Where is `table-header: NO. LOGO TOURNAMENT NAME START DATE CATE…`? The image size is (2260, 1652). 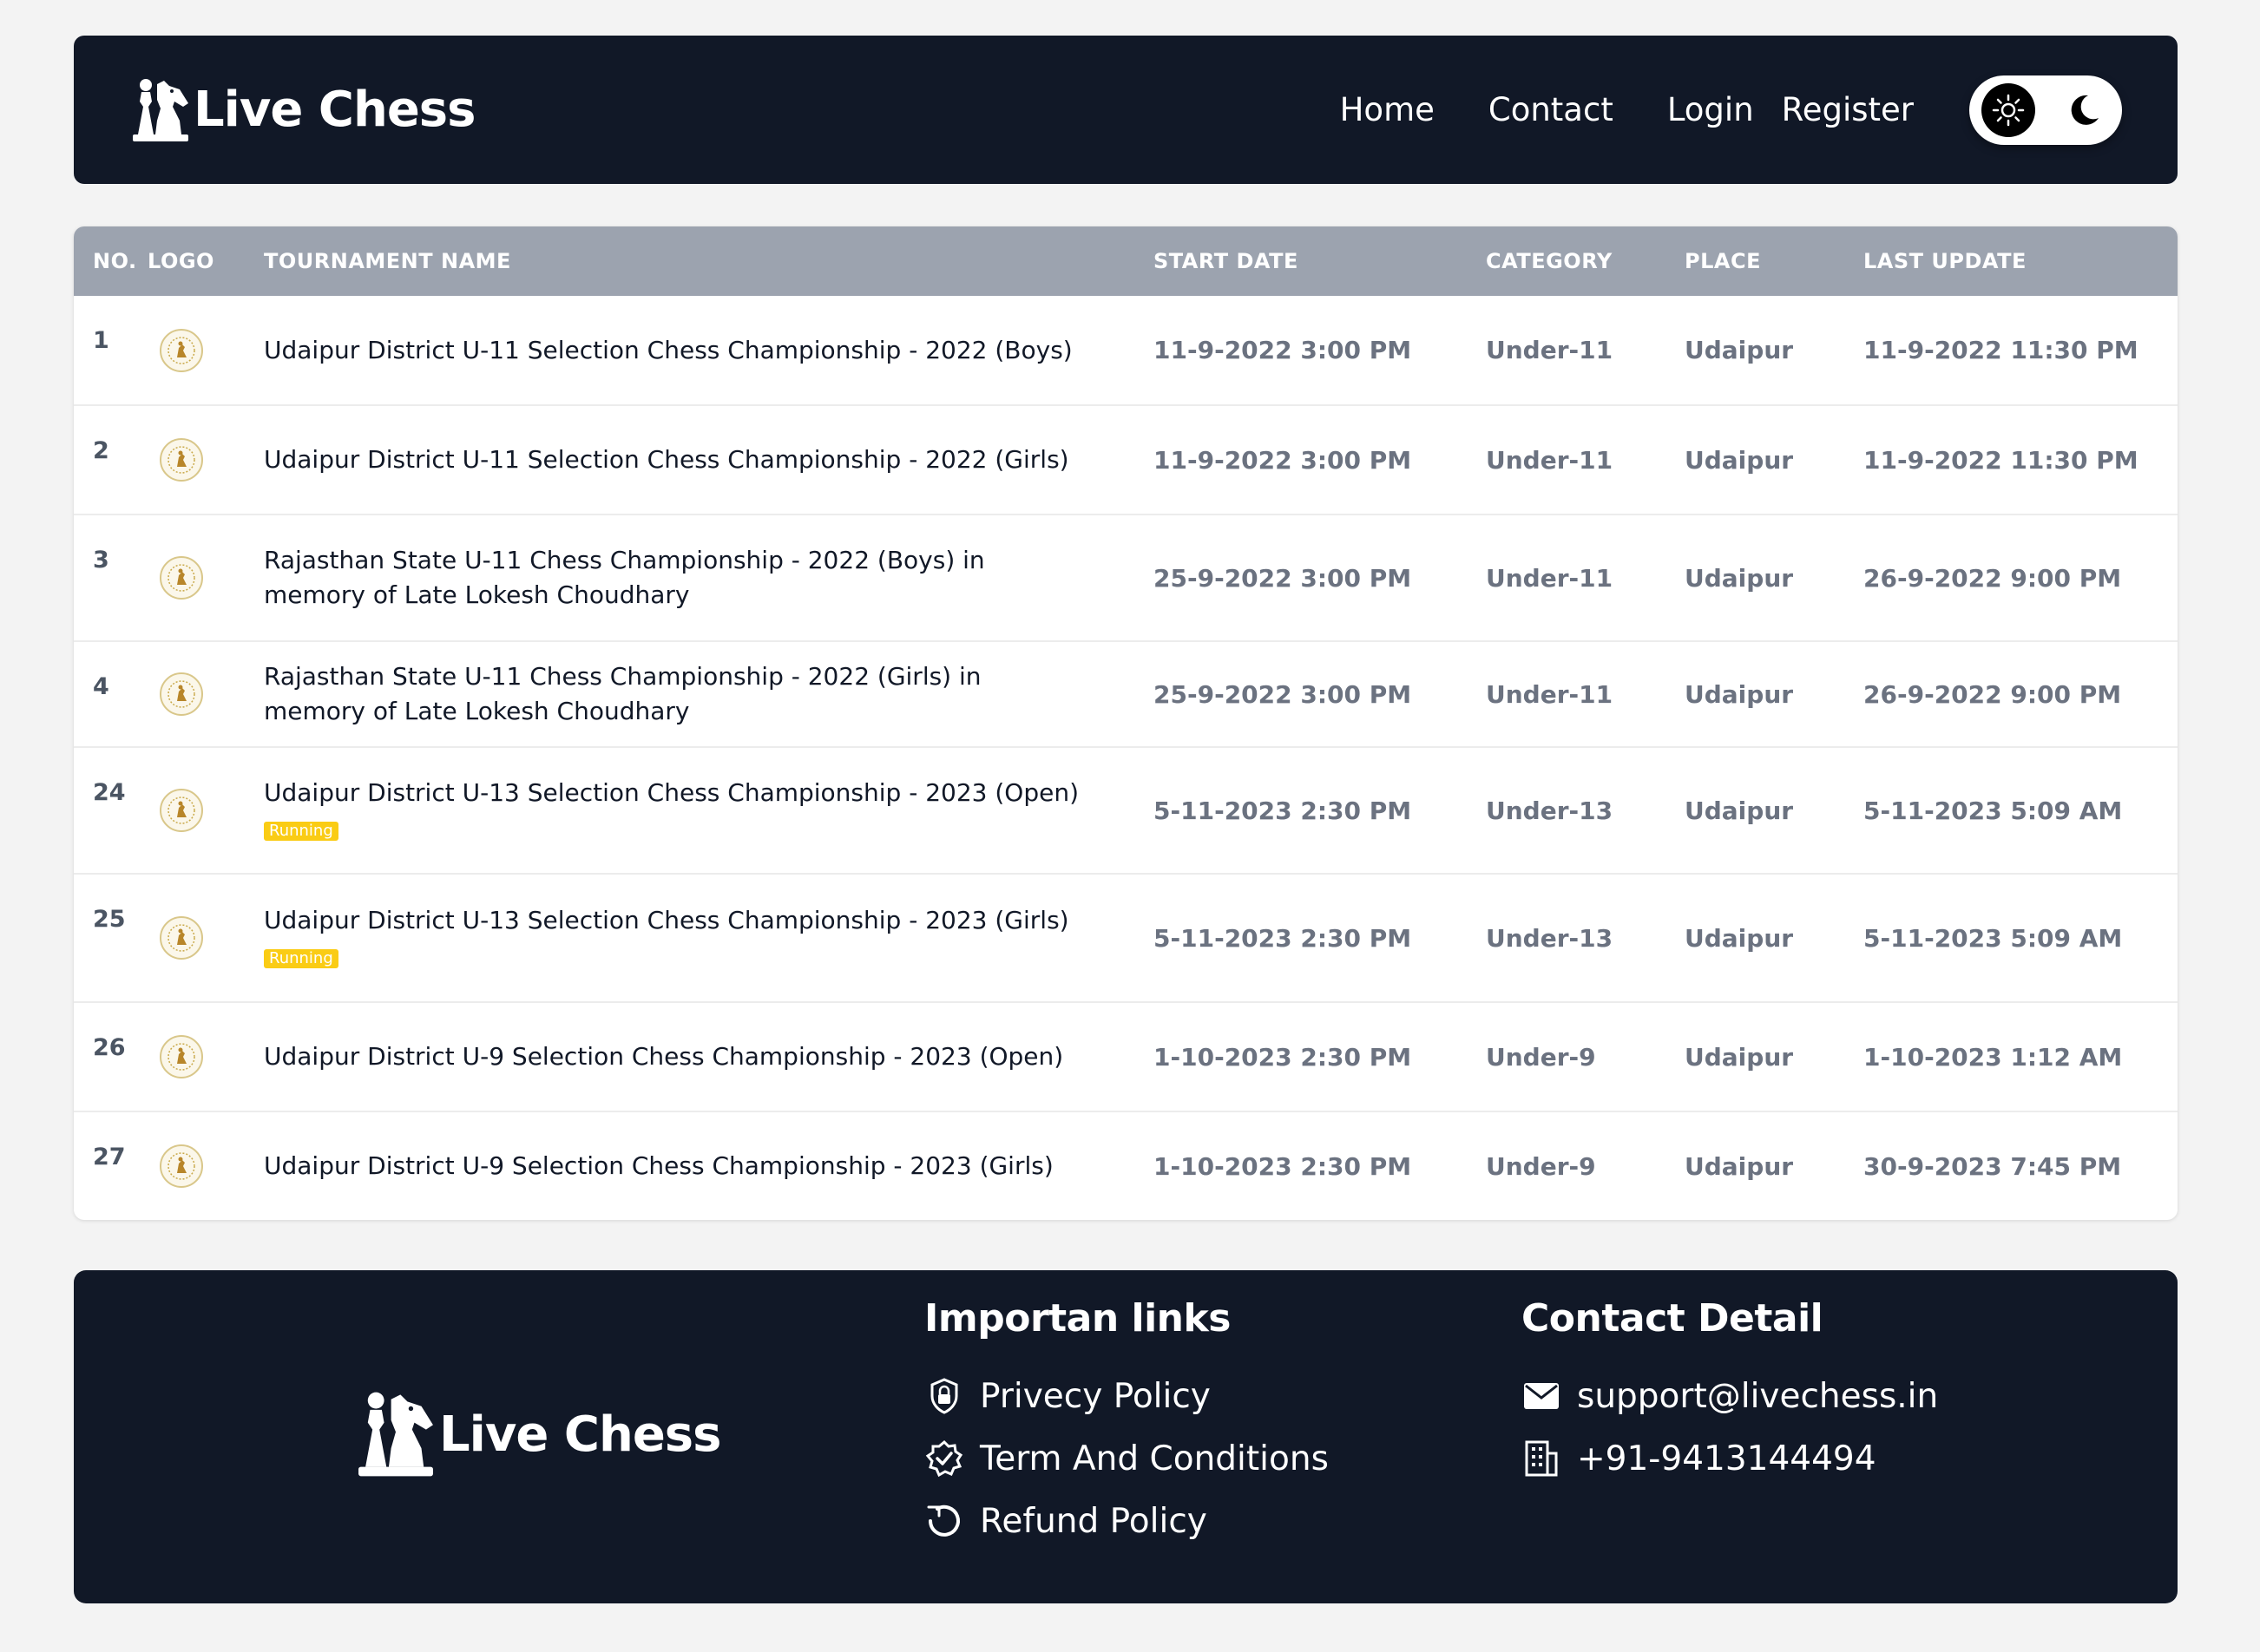 table-header: NO. LOGO TOURNAMENT NAME START DATE CATE… is located at coordinates (1126, 261).